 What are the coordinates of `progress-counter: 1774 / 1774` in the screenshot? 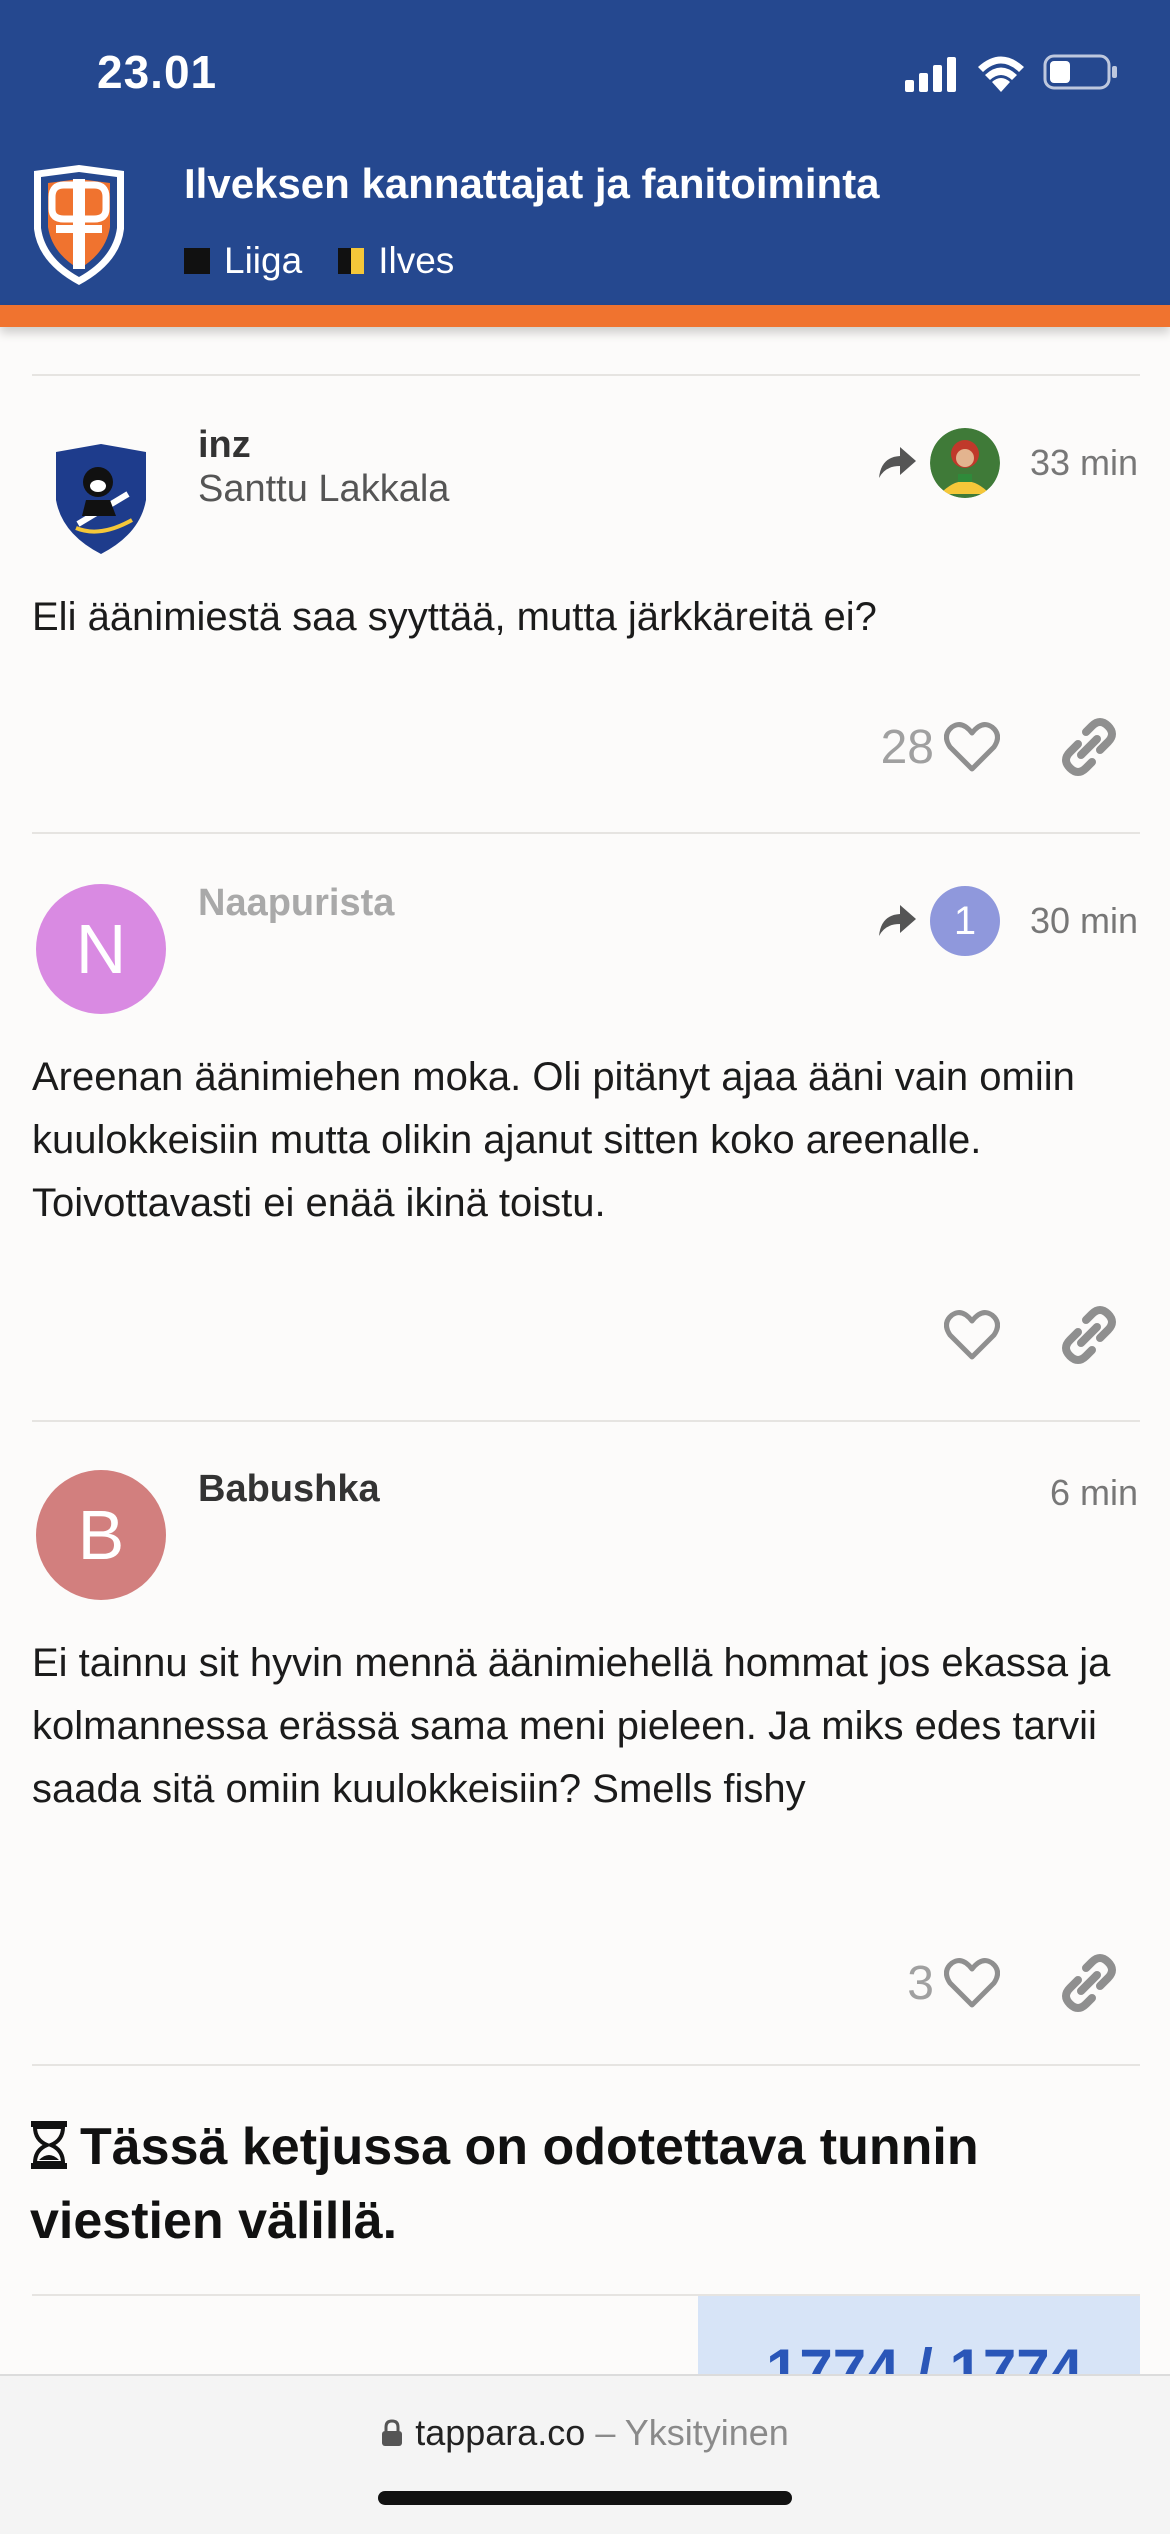 It's located at (924, 2356).